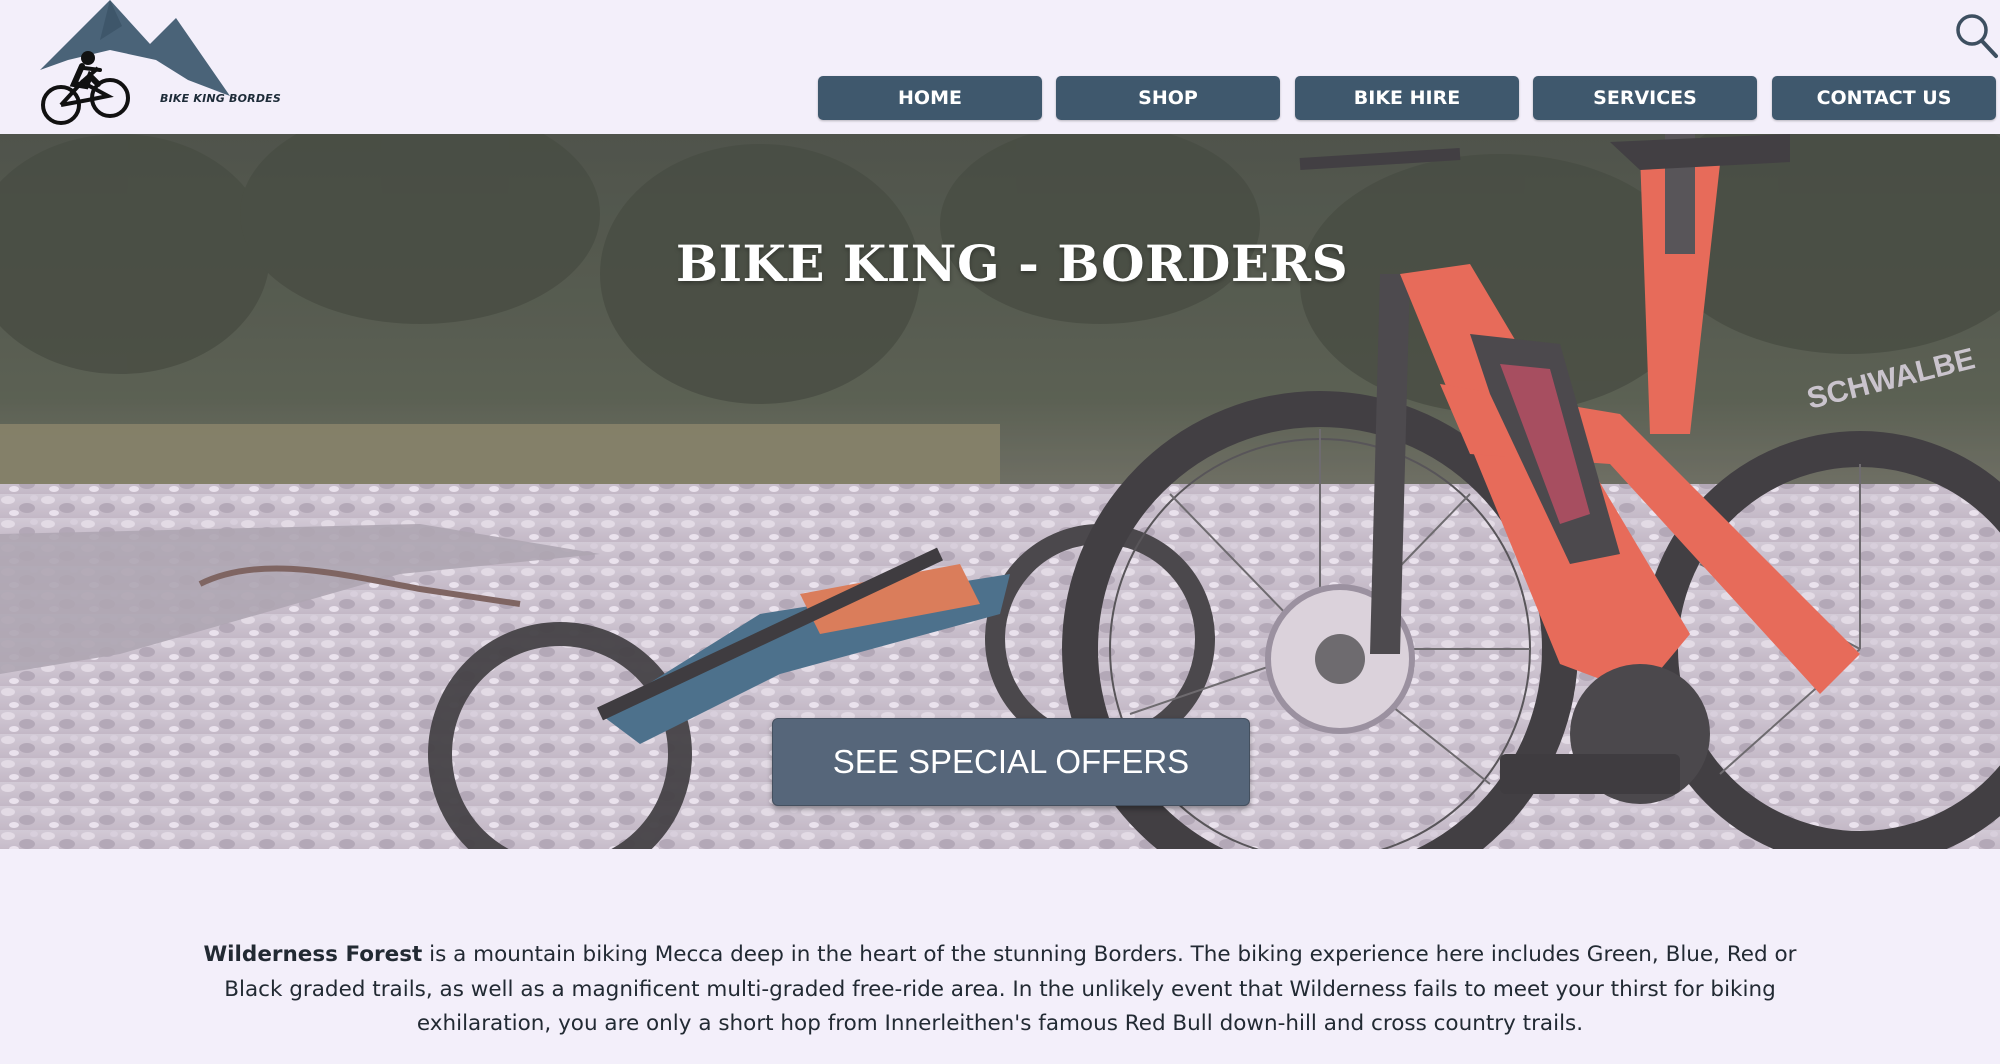 This screenshot has width=2000, height=1064. Describe the element at coordinates (313, 954) in the screenshot. I see `intro-bold-lead: Wilderness Forest` at that location.